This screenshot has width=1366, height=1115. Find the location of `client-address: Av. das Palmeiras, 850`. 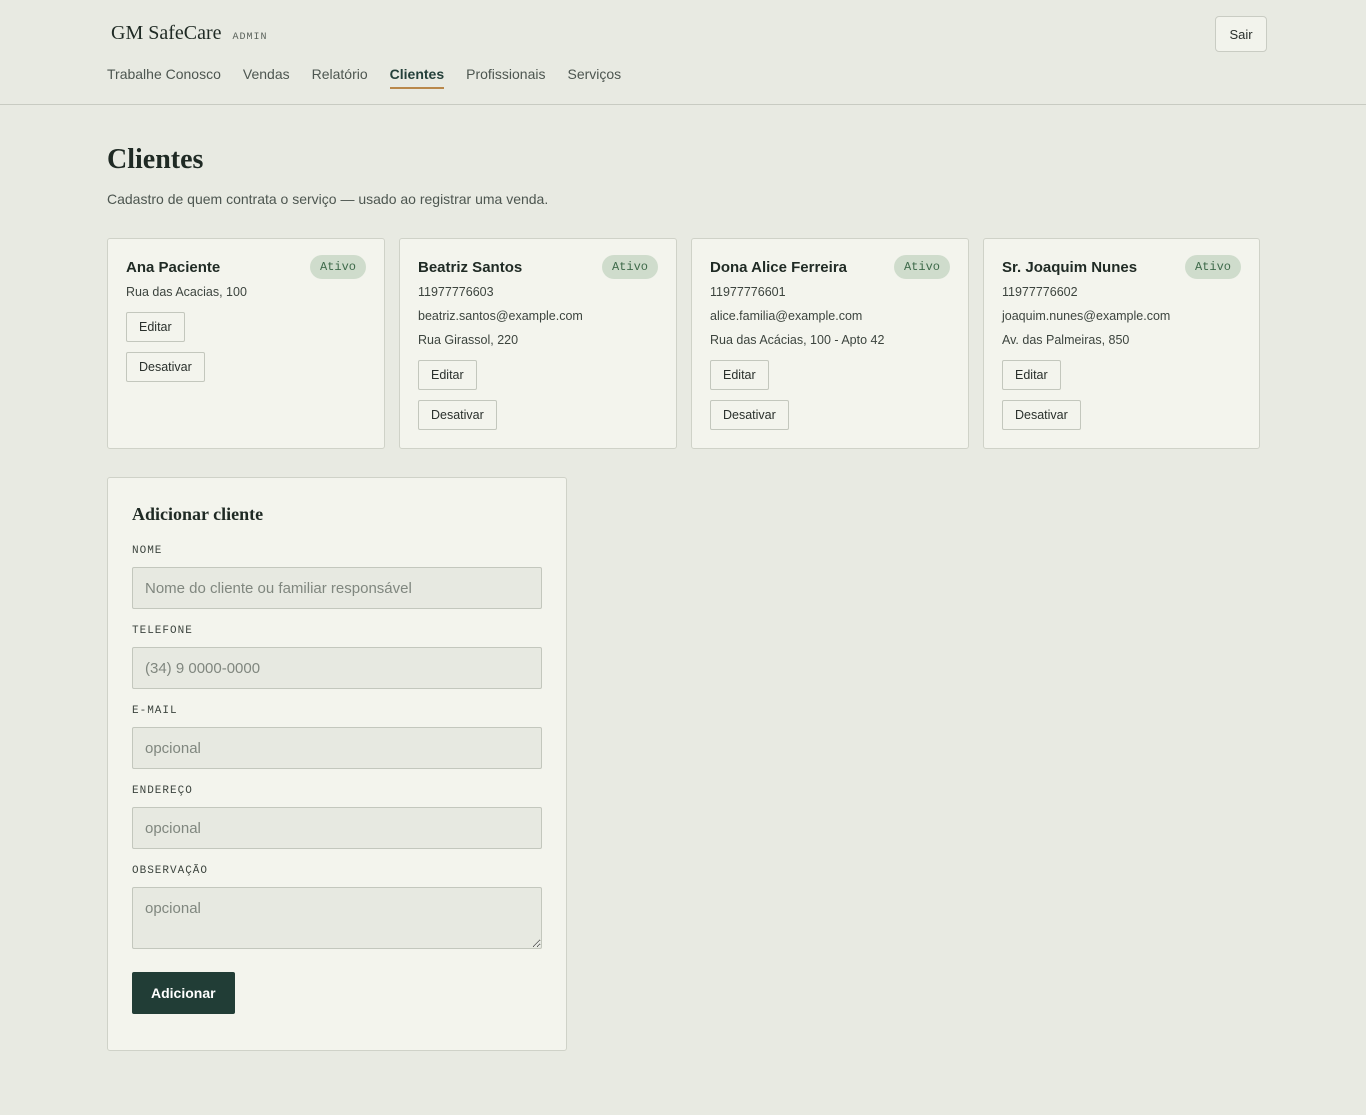

client-address: Av. das Palmeiras, 850 is located at coordinates (1066, 340).